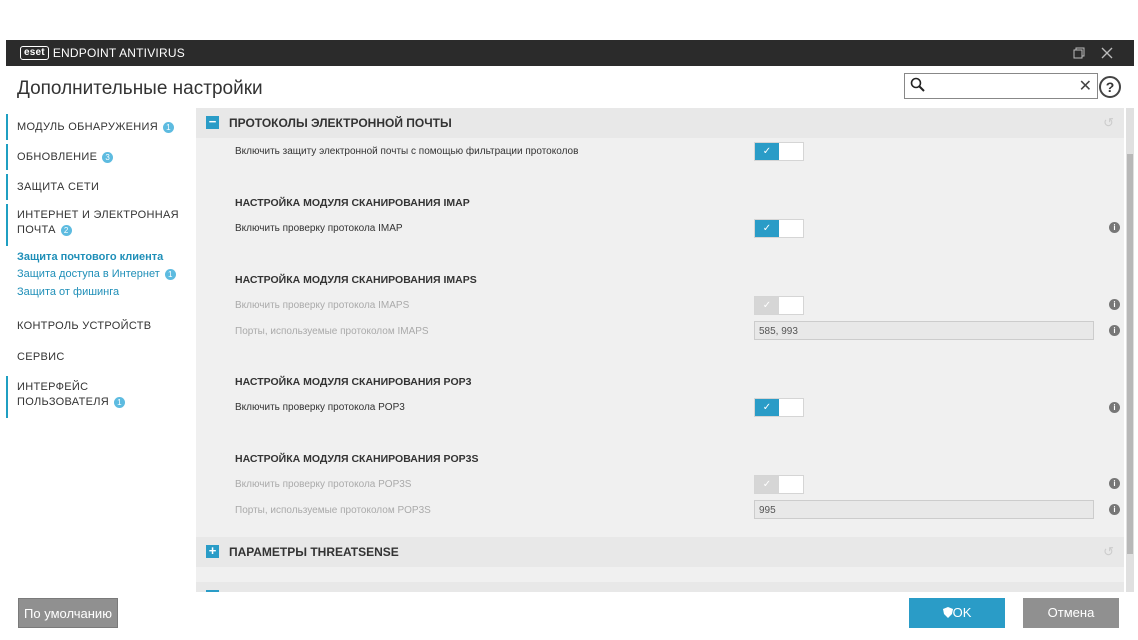  I want to click on setting-label: Включить проверку протокола POP3, so click(320, 407).